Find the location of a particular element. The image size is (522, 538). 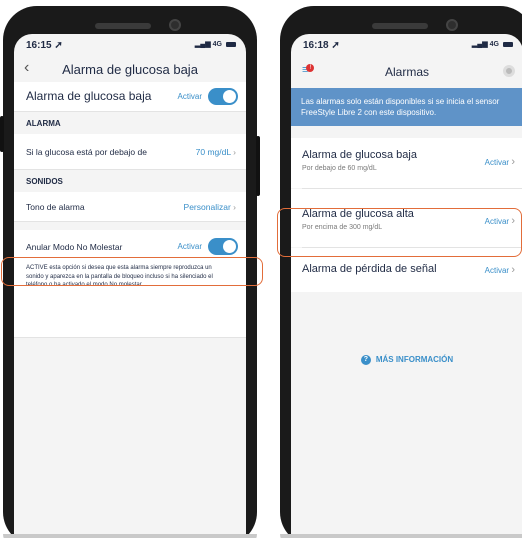

nav-bar: ‹ Alarma de glucosa baja is located at coordinates (130, 69).